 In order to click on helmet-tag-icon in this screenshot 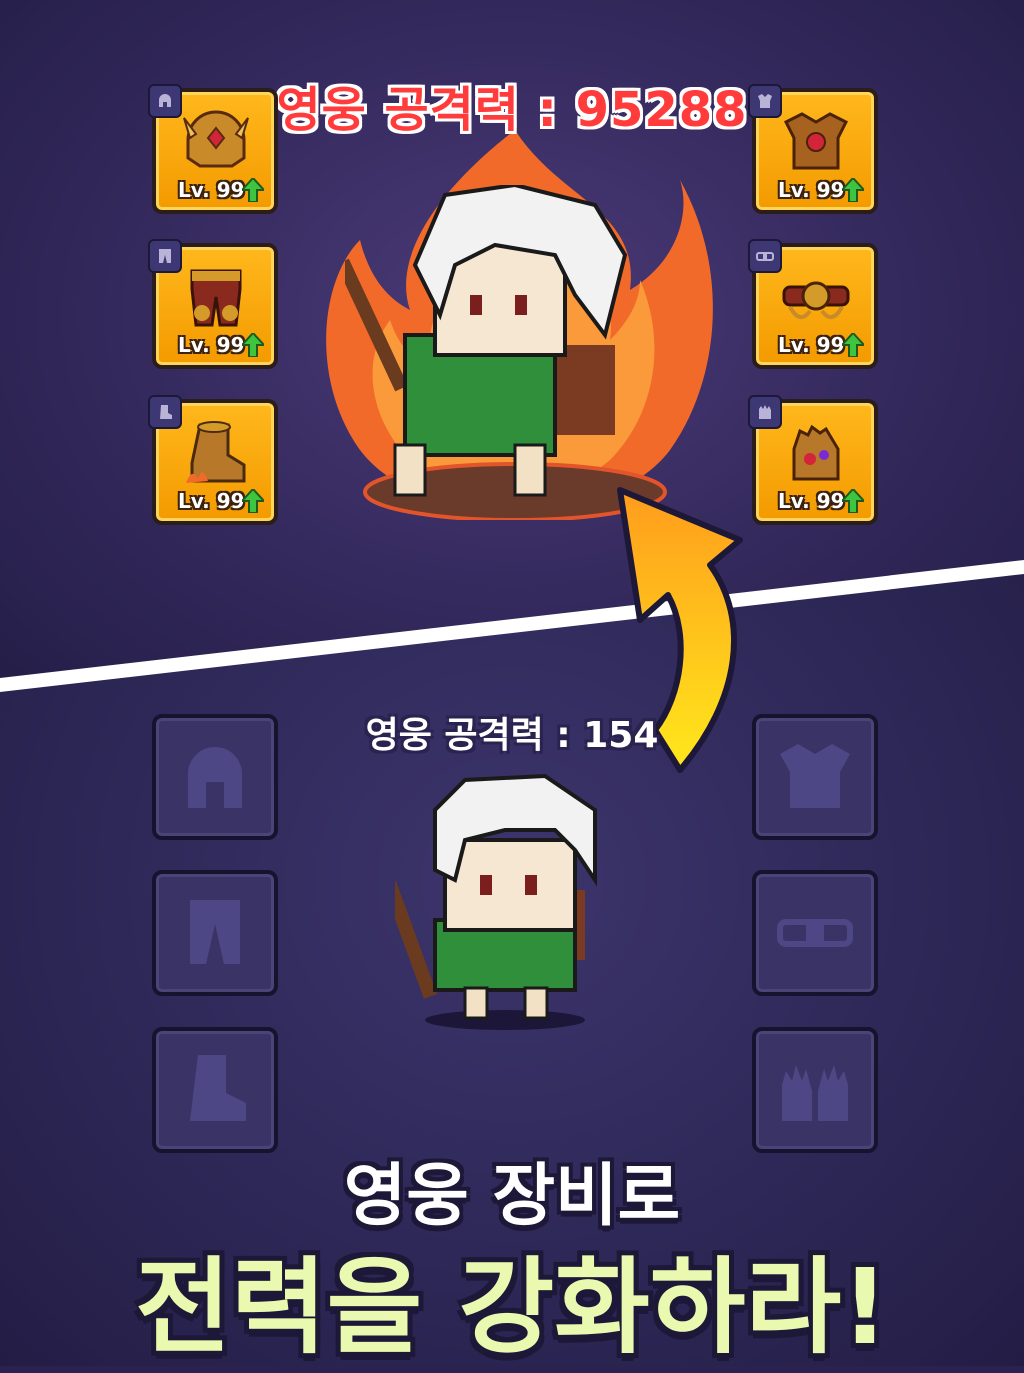, I will do `click(165, 101)`.